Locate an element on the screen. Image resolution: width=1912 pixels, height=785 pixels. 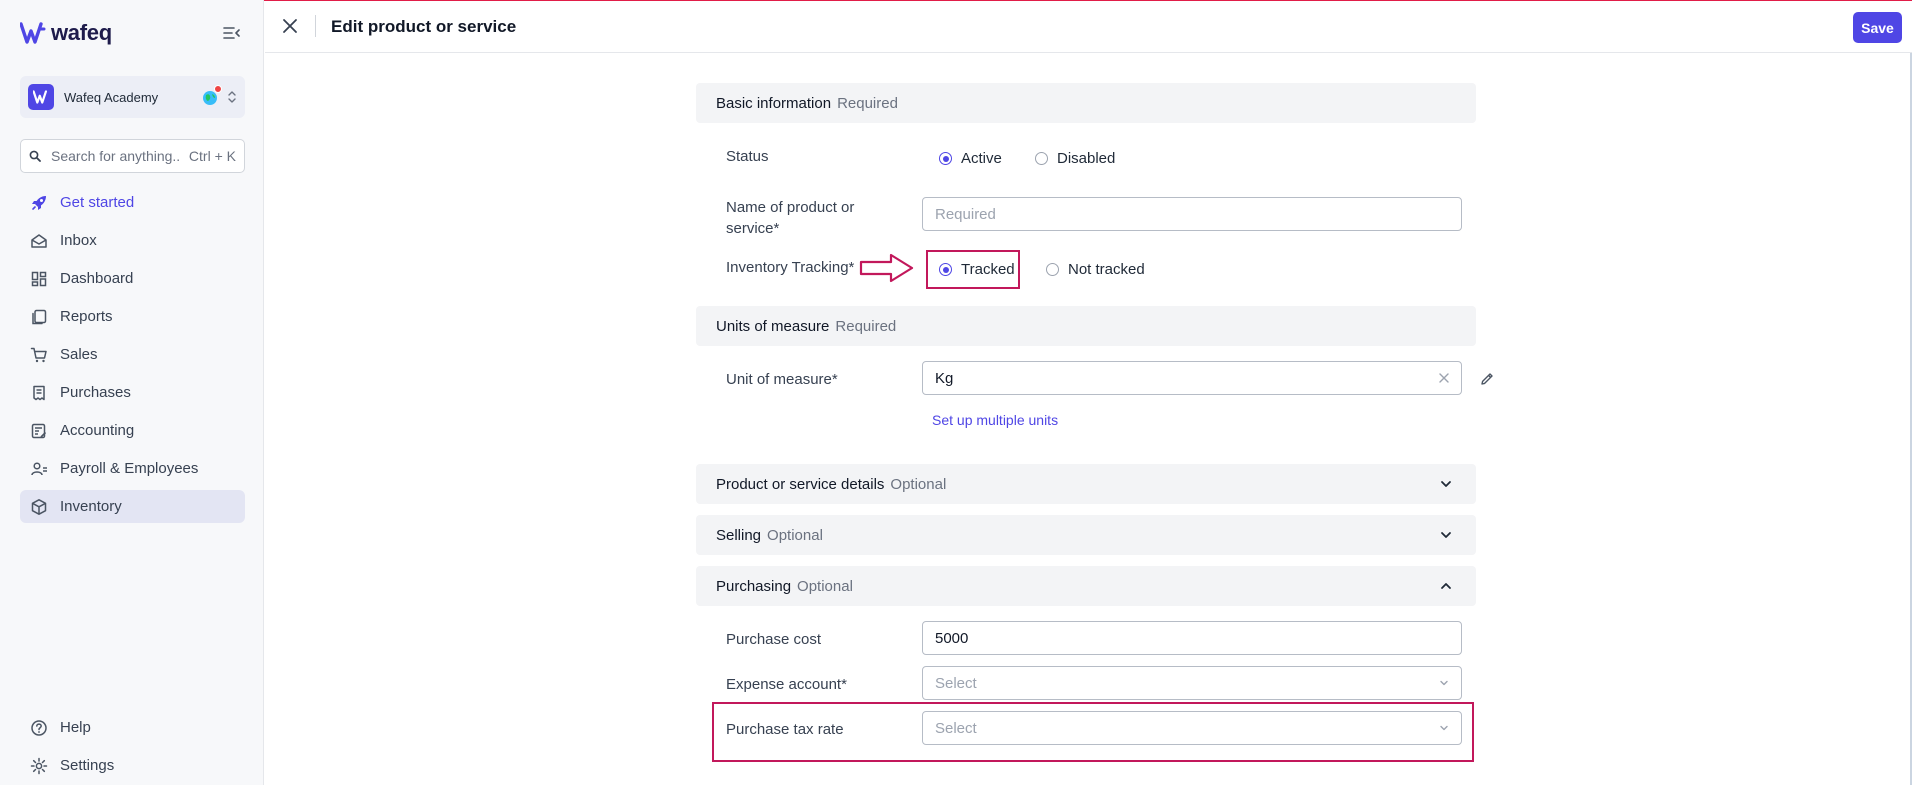
nav-item-accounting: Accounting is located at coordinates (132, 430).